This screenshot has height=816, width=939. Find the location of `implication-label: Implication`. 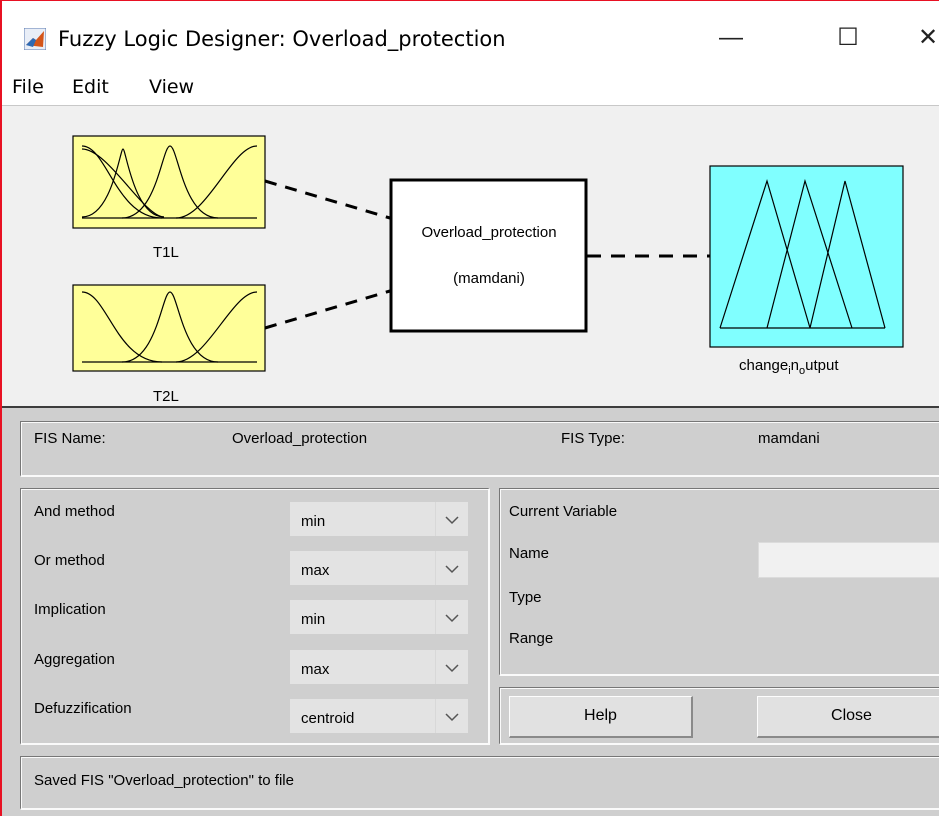

implication-label: Implication is located at coordinates (70, 609).